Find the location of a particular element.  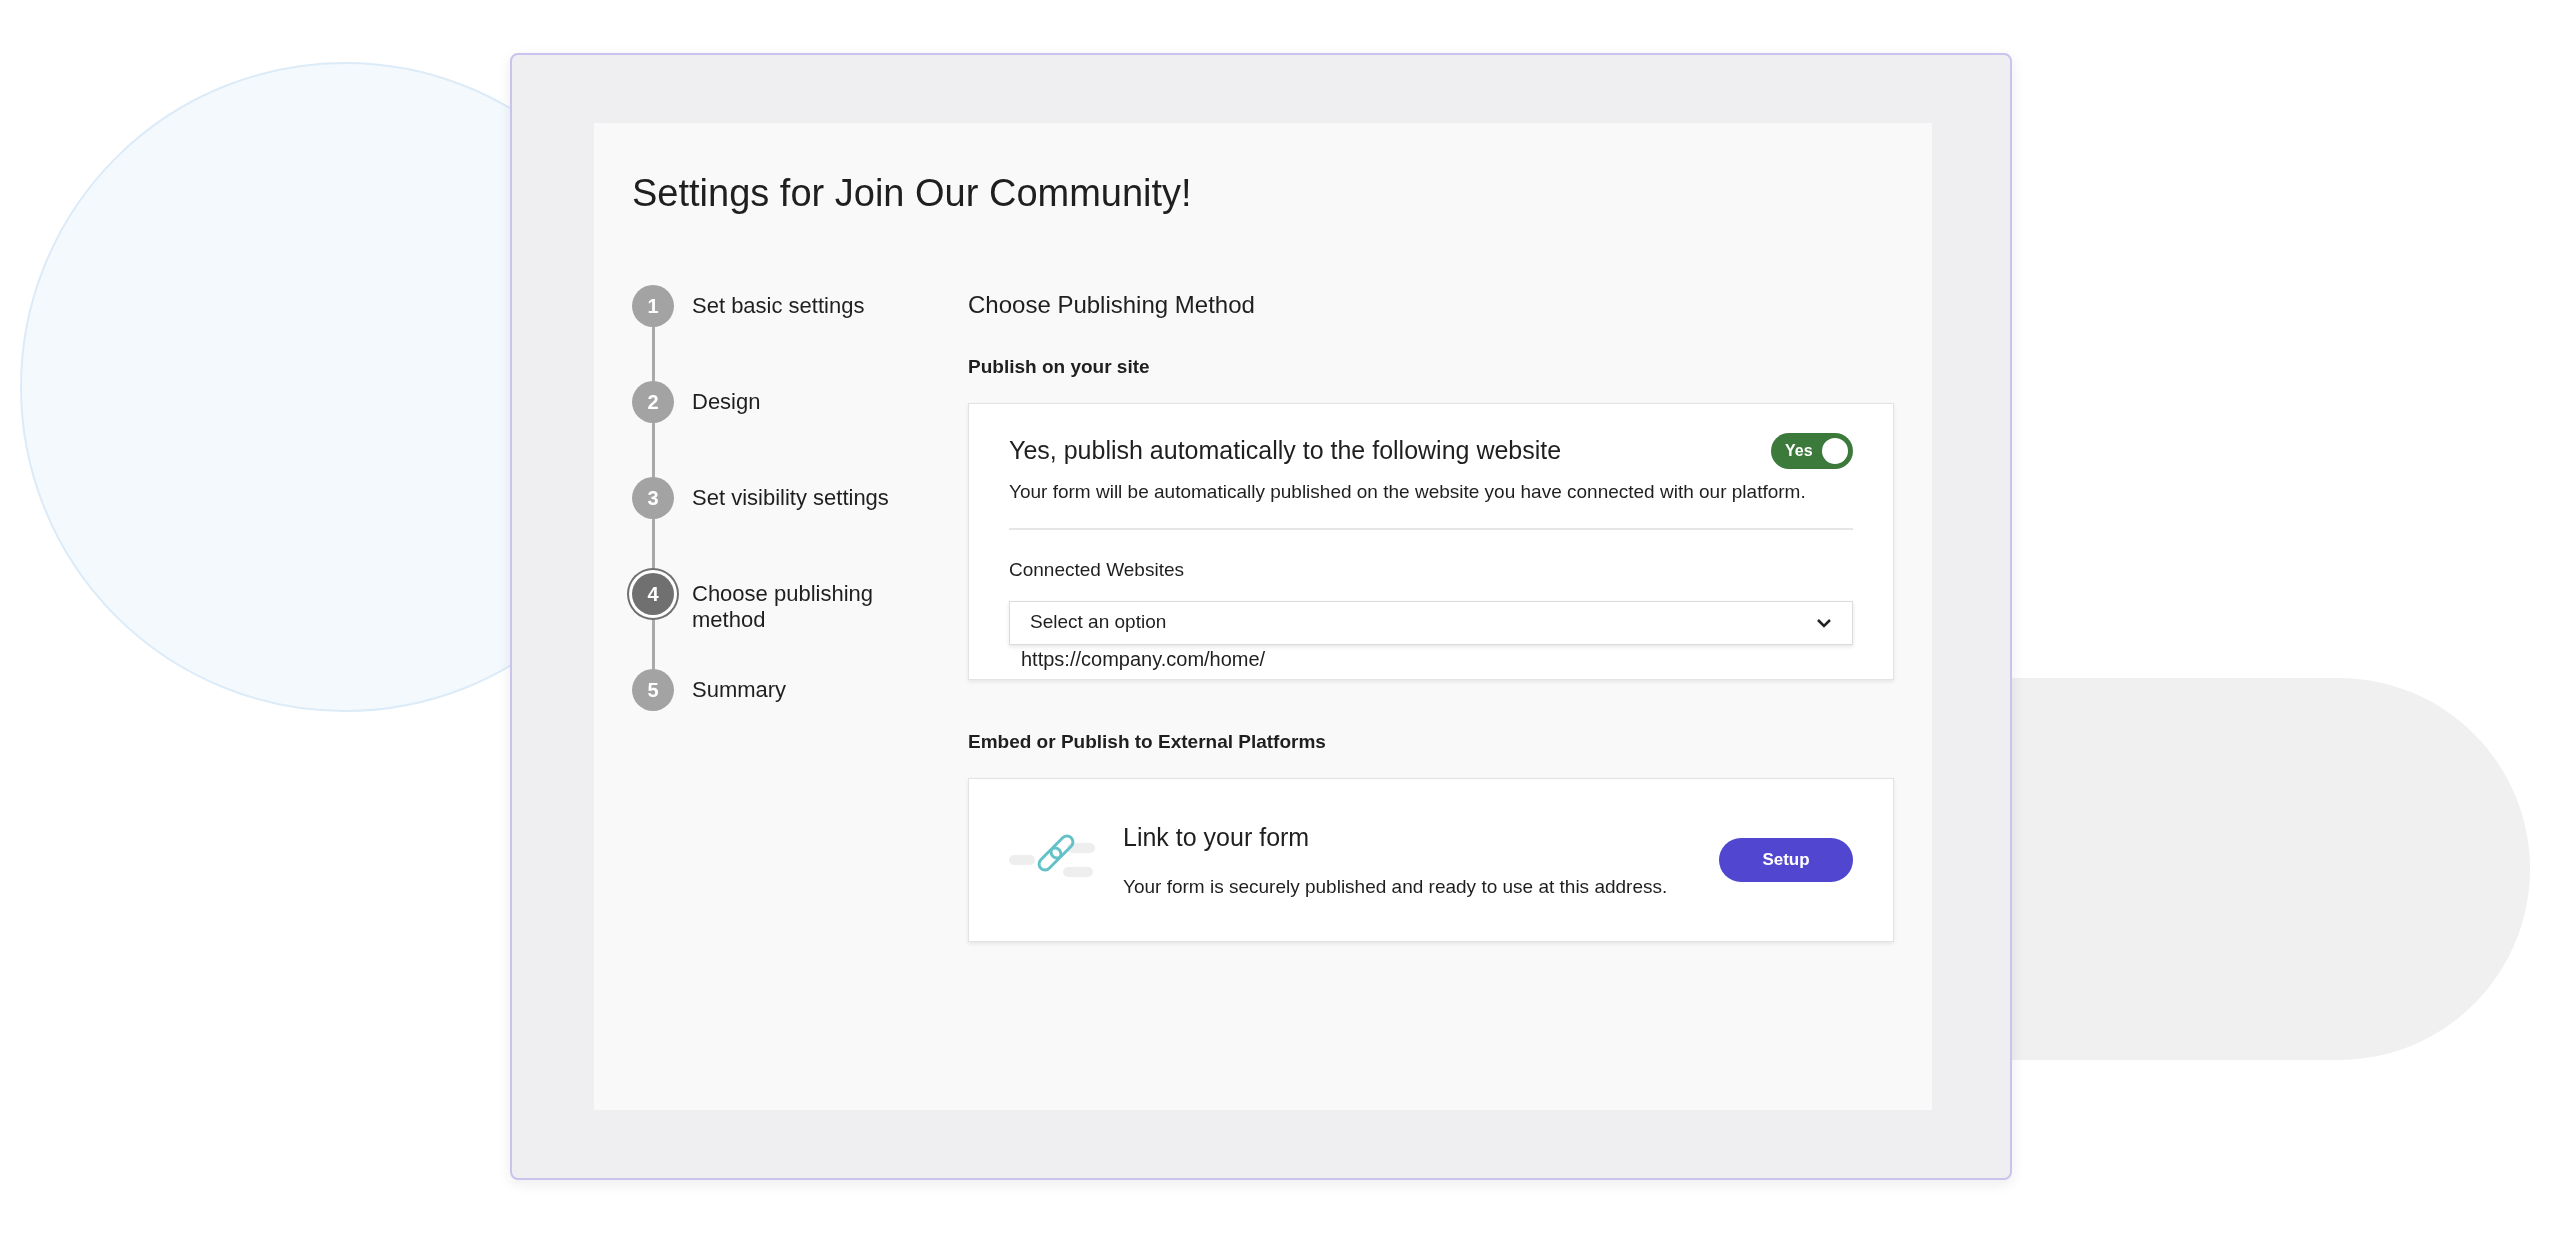

card-title: Link to your form is located at coordinates (1217, 838).